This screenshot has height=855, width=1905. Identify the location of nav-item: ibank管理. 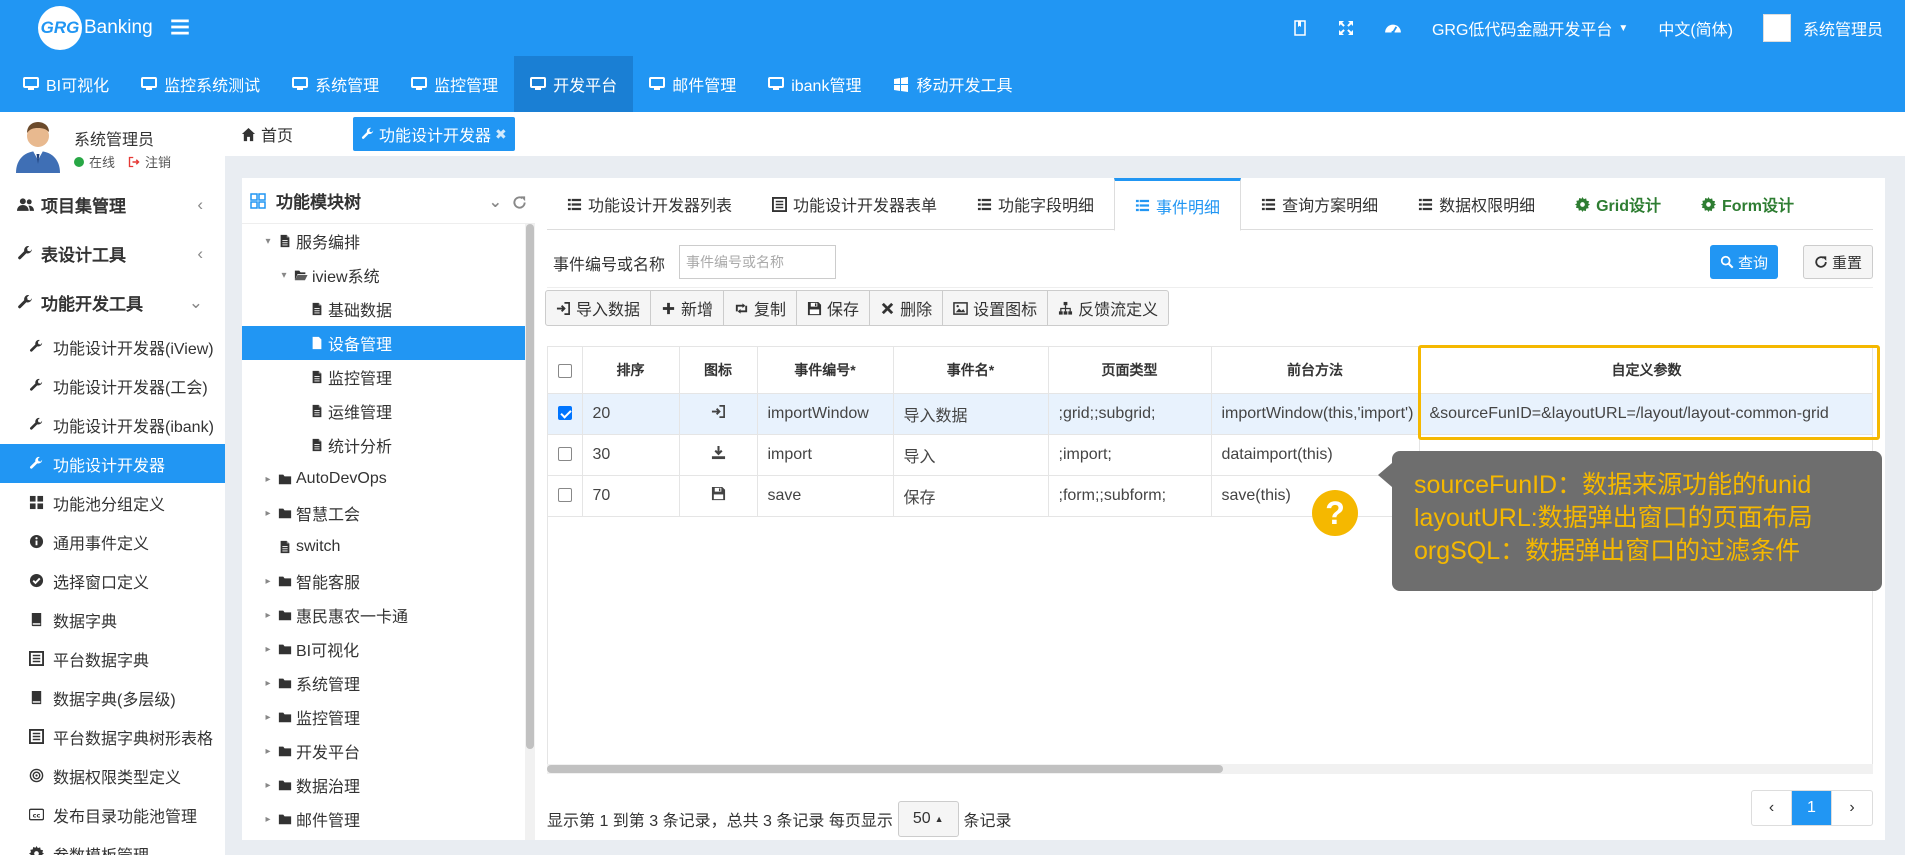
(814, 84).